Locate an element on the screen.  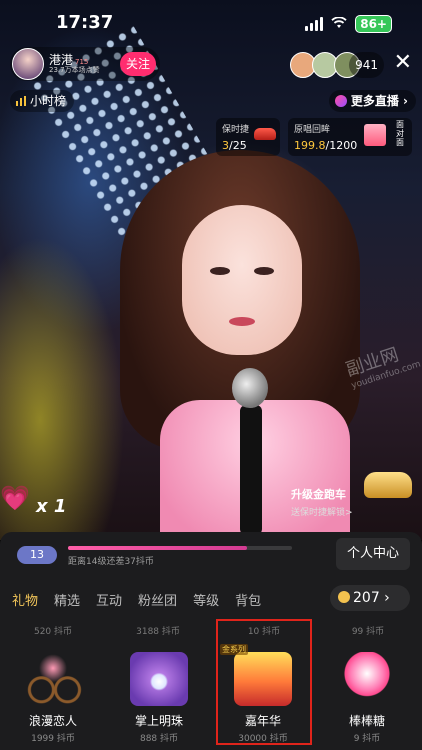
sports-car-icon is located at coordinates (265, 134).